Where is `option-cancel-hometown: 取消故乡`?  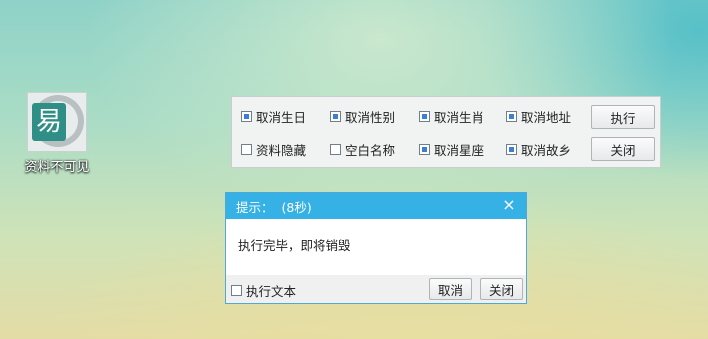 option-cancel-hometown: 取消故乡 is located at coordinates (538, 149).